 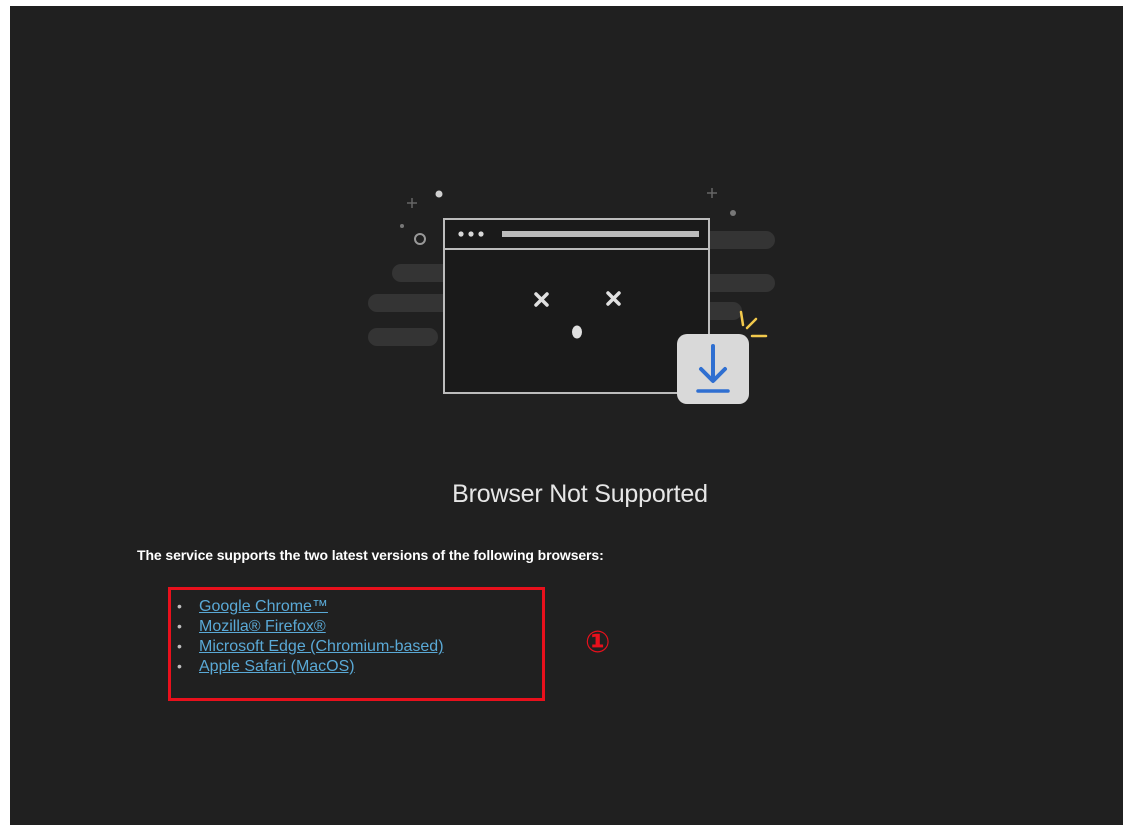 I want to click on page-title: Browser Not Supported, so click(x=580, y=494).